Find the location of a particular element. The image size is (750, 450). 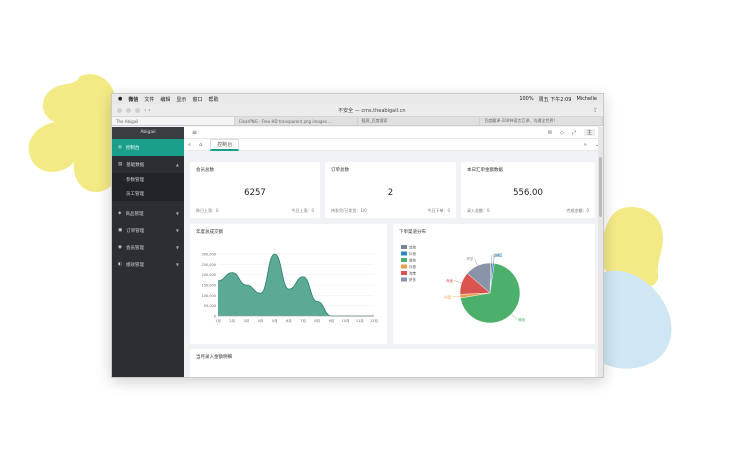

x-tick-label: 8月 is located at coordinates (317, 320).